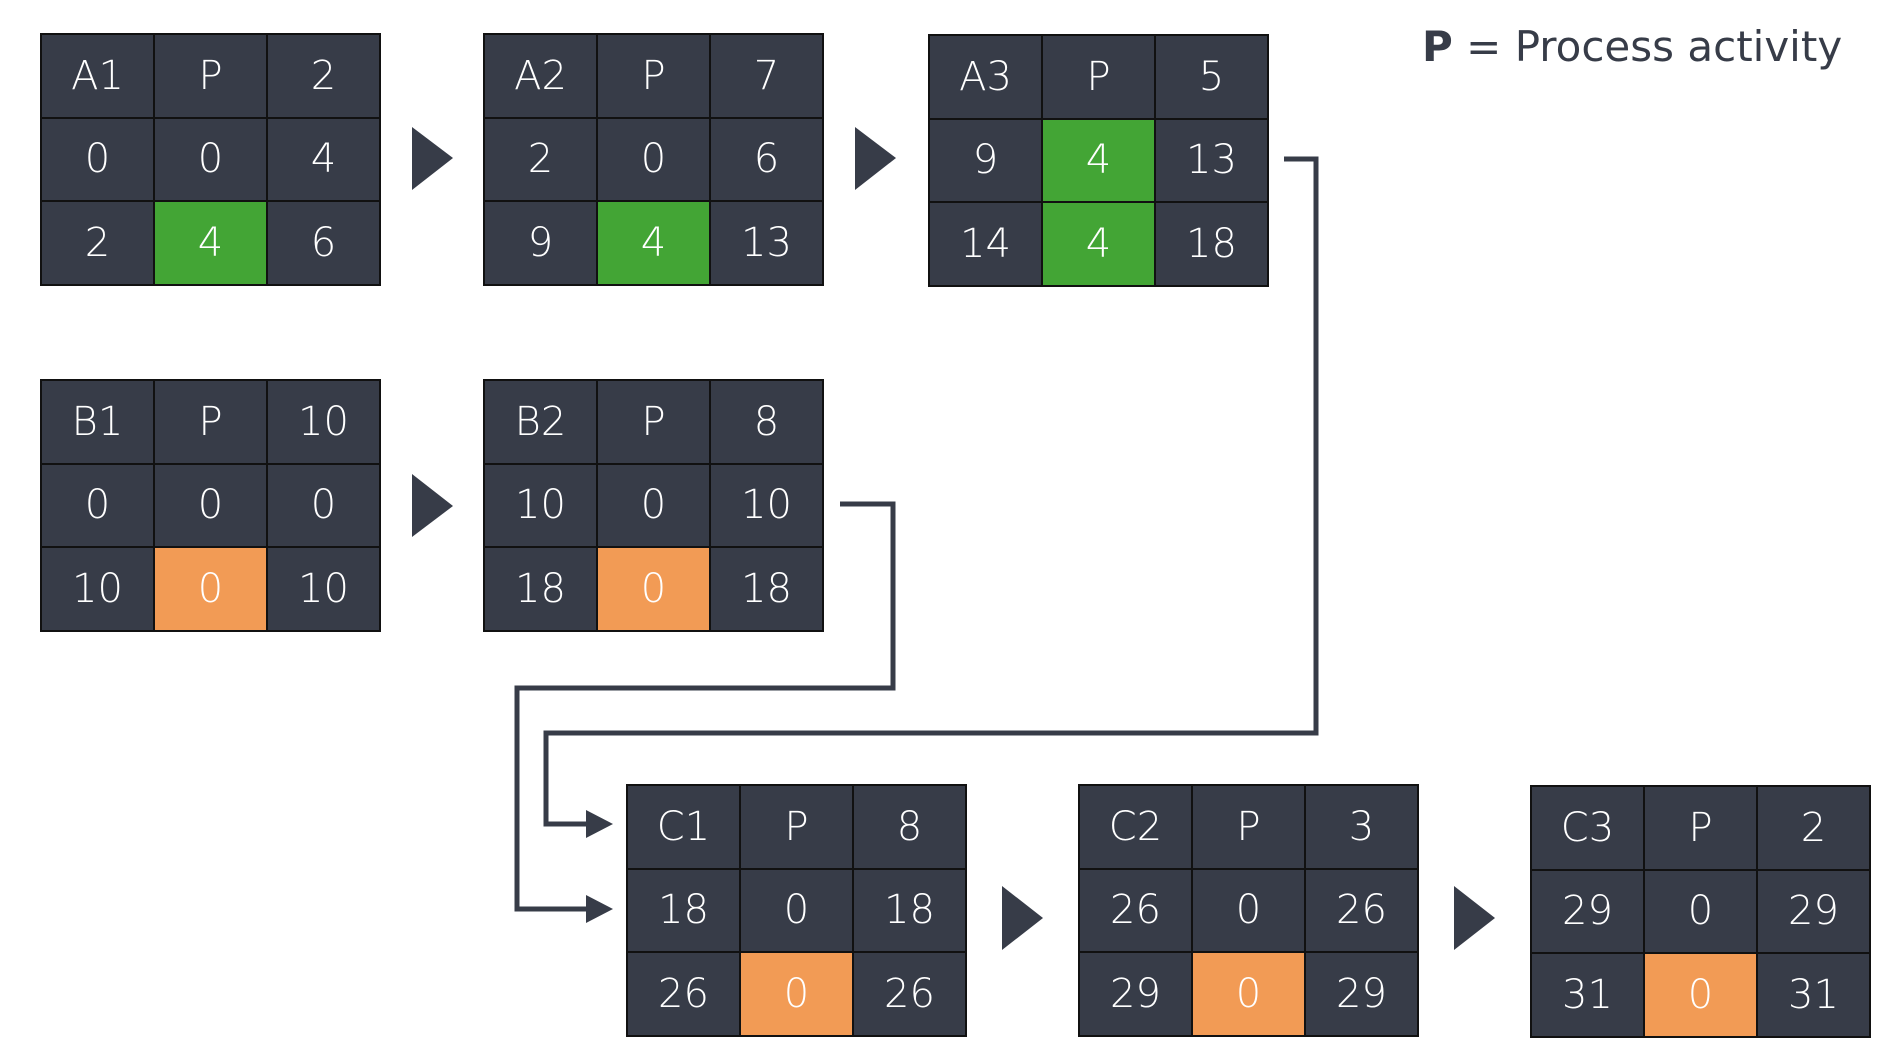  I want to click on legend: P = Process activity, so click(1632, 46).